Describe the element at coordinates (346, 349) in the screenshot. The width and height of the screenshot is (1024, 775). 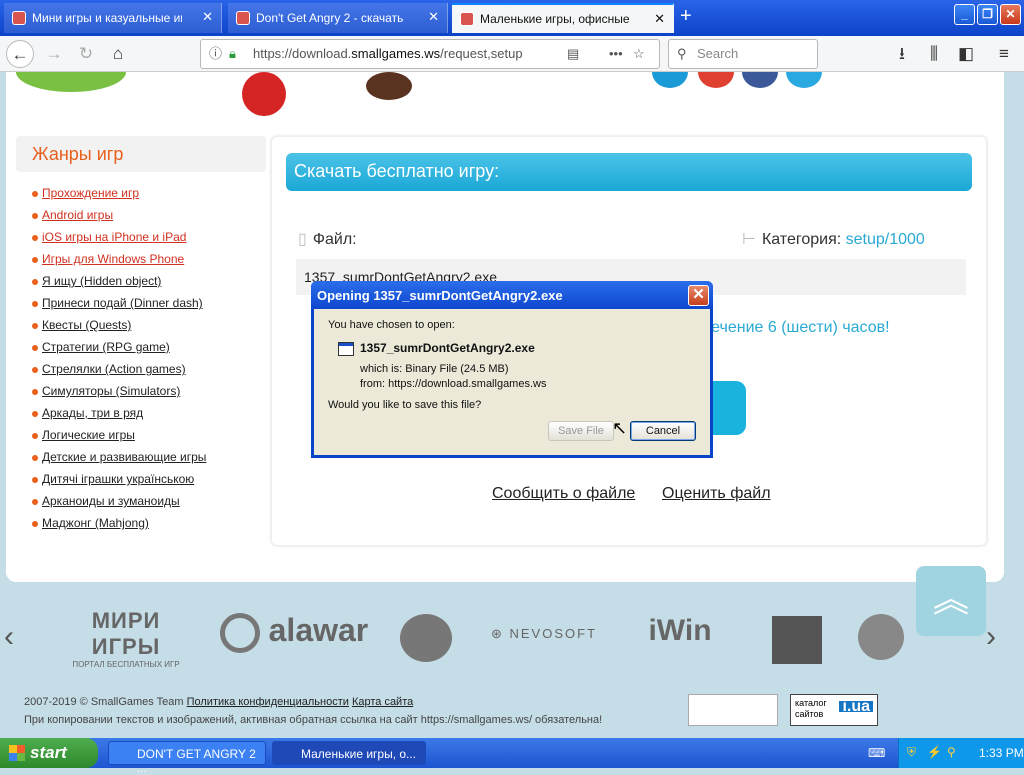
I see `exe-file-icon` at that location.